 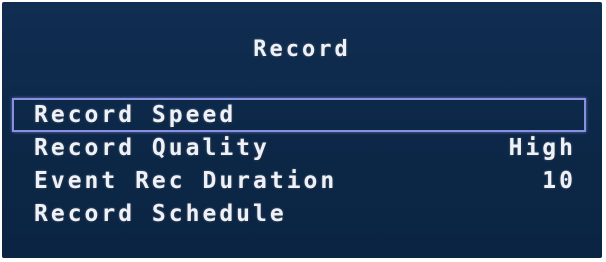 What do you see at coordinates (160, 214) in the screenshot?
I see `menu-item-label: Record Schedule` at bounding box center [160, 214].